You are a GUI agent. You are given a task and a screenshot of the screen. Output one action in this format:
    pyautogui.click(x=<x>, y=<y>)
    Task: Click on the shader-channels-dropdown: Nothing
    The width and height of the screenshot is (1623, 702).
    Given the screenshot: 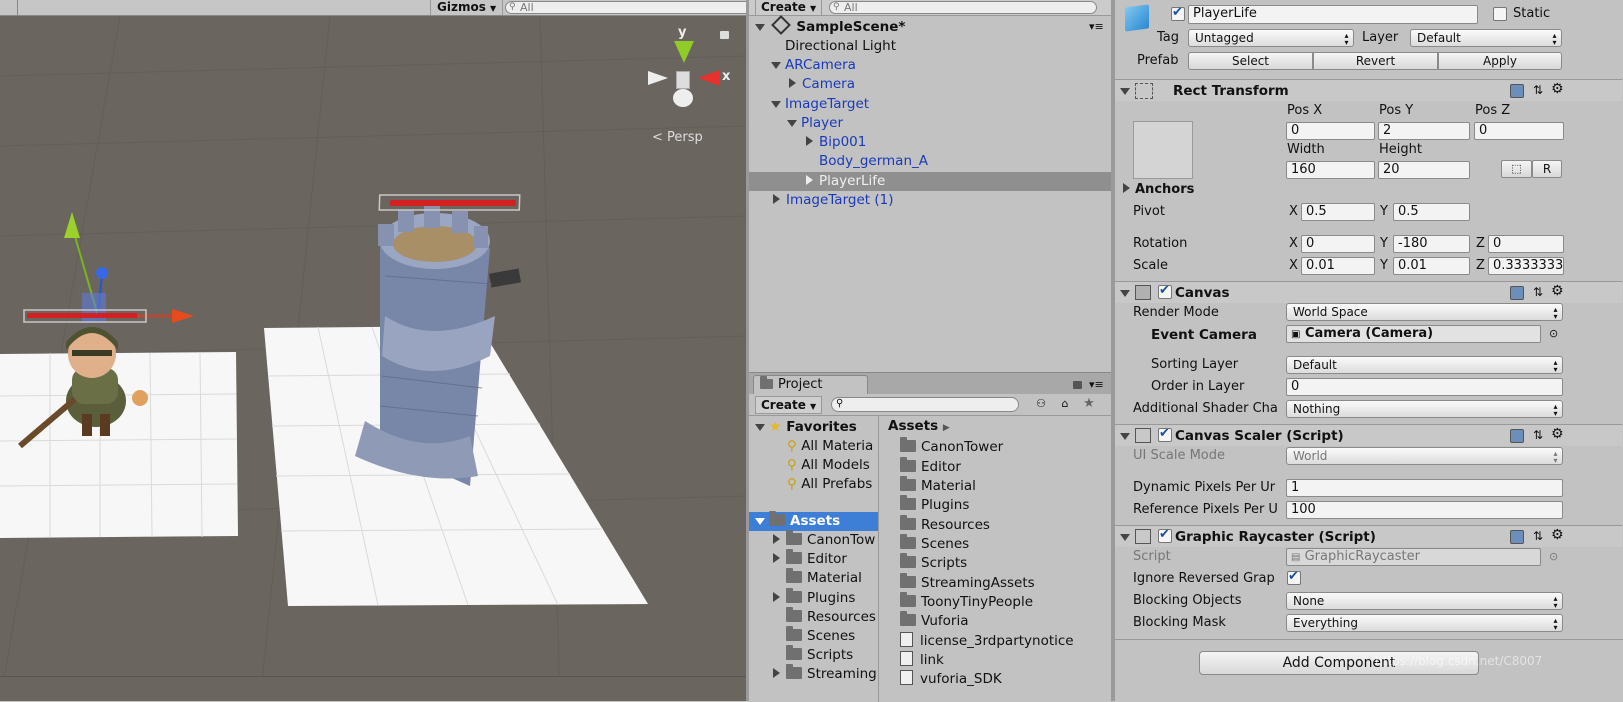 What is the action you would take?
    pyautogui.click(x=1424, y=409)
    